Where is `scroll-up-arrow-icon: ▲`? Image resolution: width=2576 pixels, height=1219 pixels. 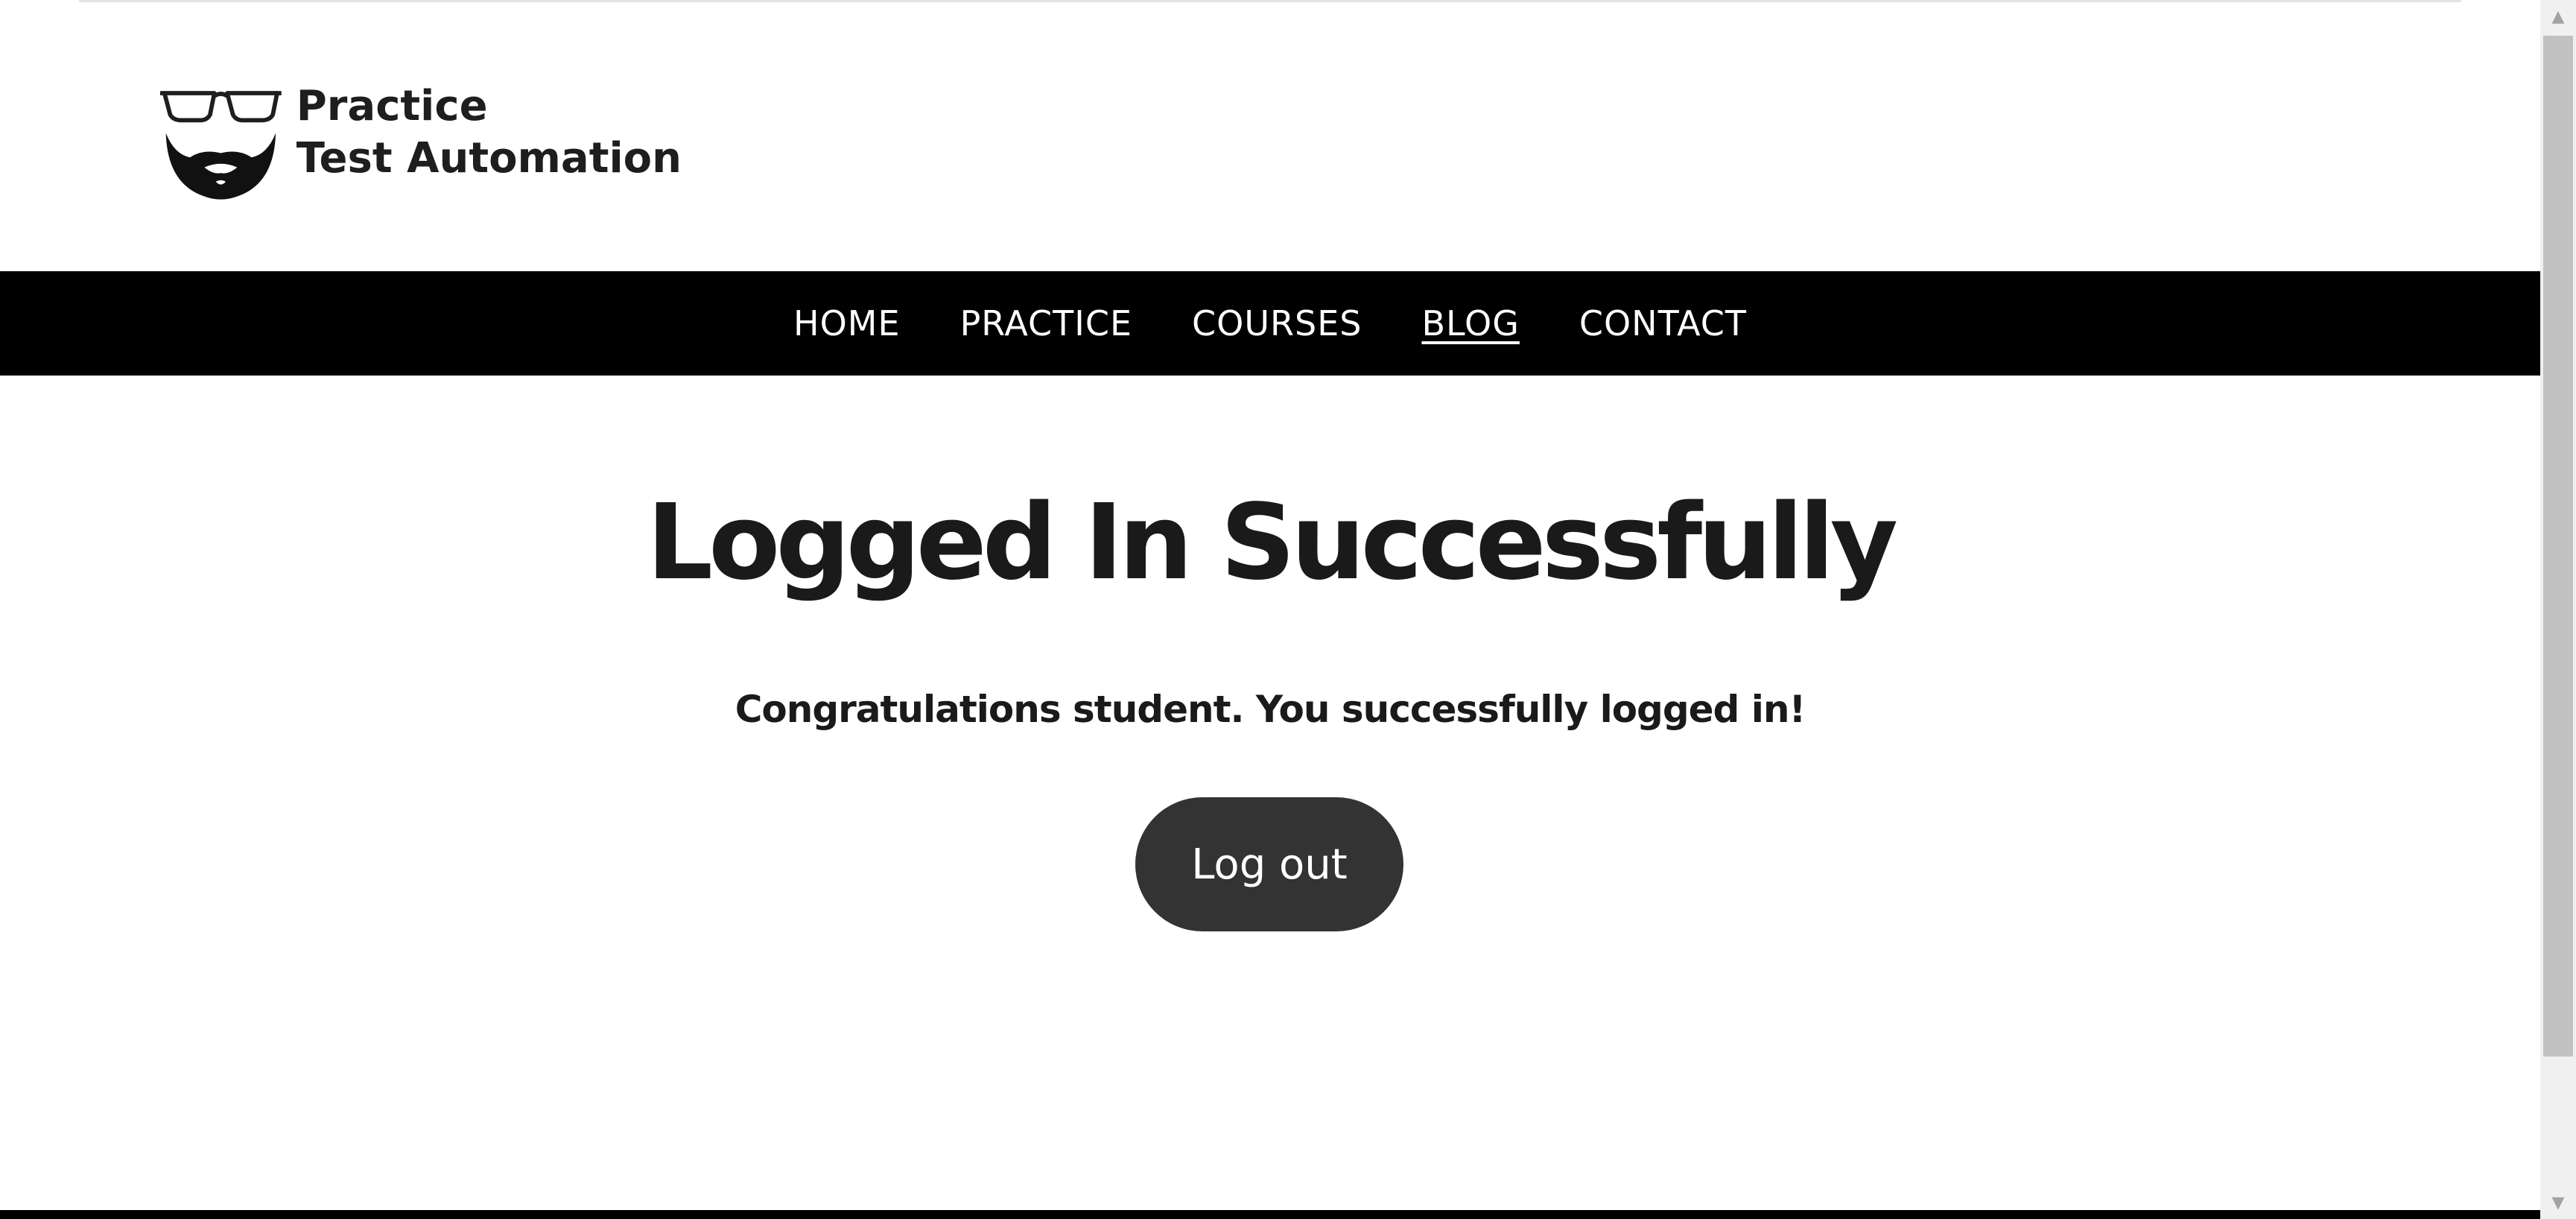
scroll-up-arrow-icon: ▲ is located at coordinates (2558, 16).